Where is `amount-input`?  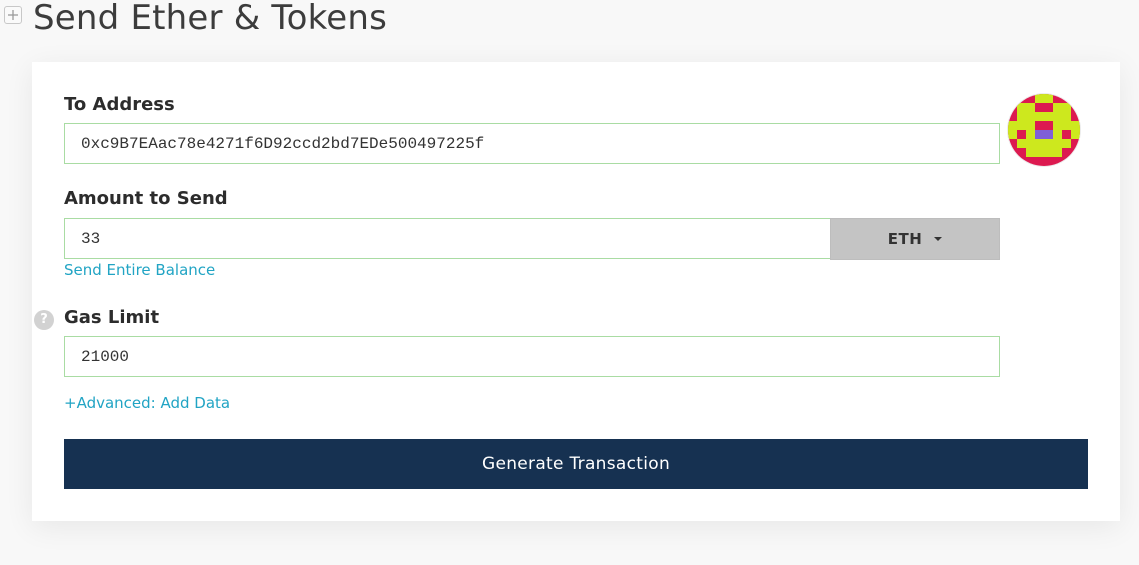 amount-input is located at coordinates (447, 238).